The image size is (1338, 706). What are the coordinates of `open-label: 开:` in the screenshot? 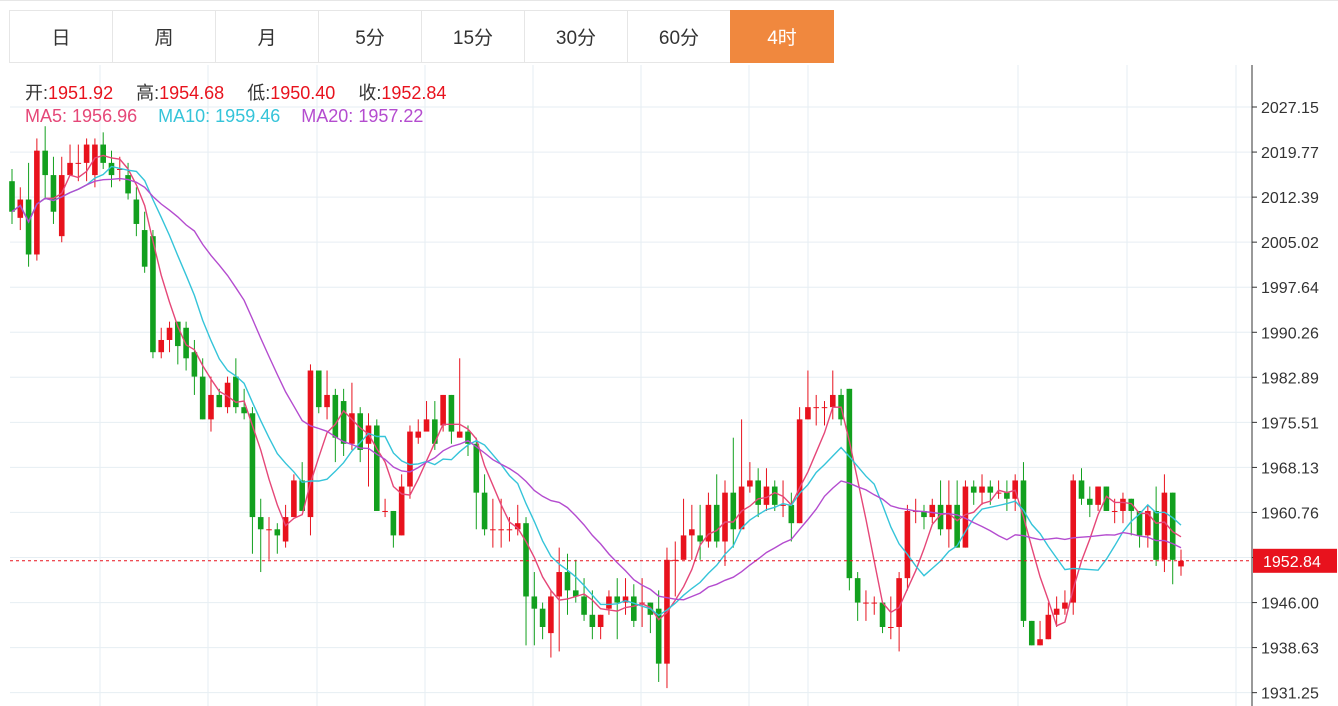 It's located at (37, 93).